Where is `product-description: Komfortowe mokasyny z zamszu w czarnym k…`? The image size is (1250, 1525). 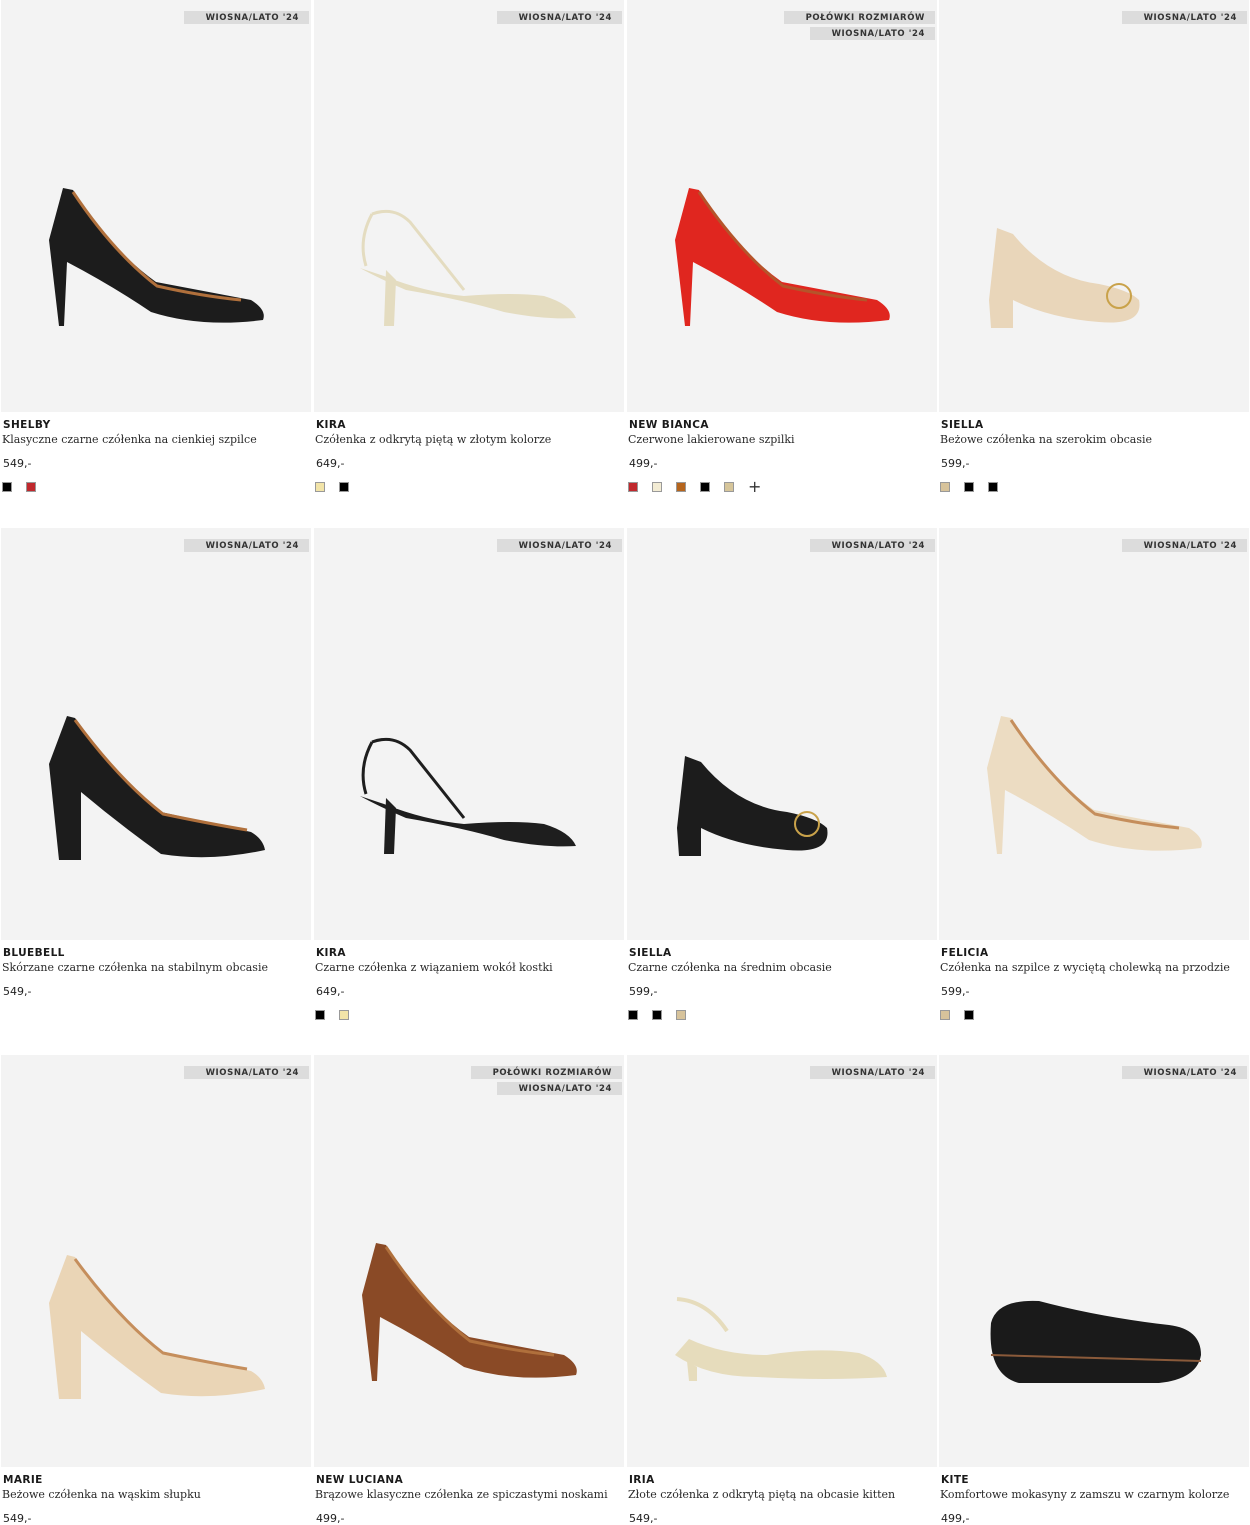 product-description: Komfortowe mokasyny z zamszu w czarnym k… is located at coordinates (1084, 1494).